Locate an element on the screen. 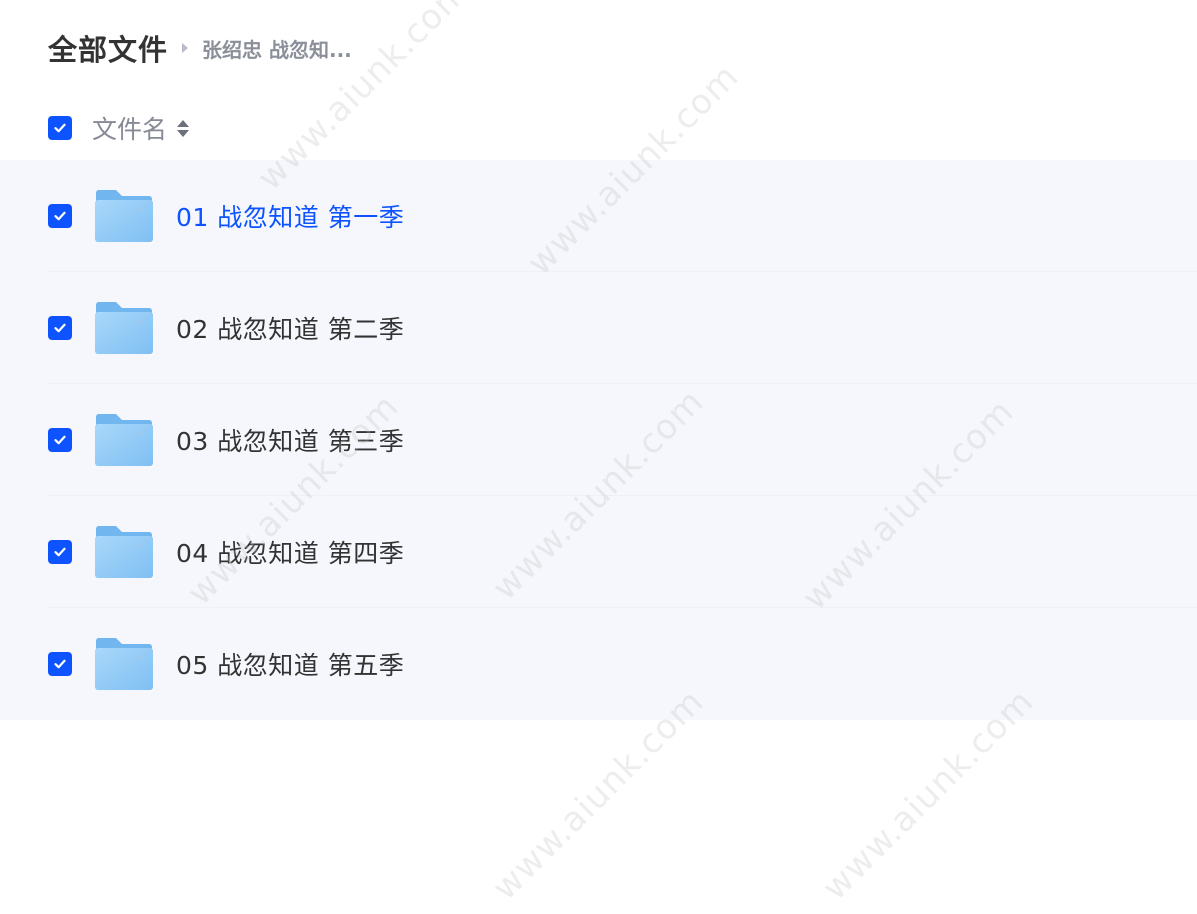  file-name: 03 战忽知道 第三季 is located at coordinates (290, 440).